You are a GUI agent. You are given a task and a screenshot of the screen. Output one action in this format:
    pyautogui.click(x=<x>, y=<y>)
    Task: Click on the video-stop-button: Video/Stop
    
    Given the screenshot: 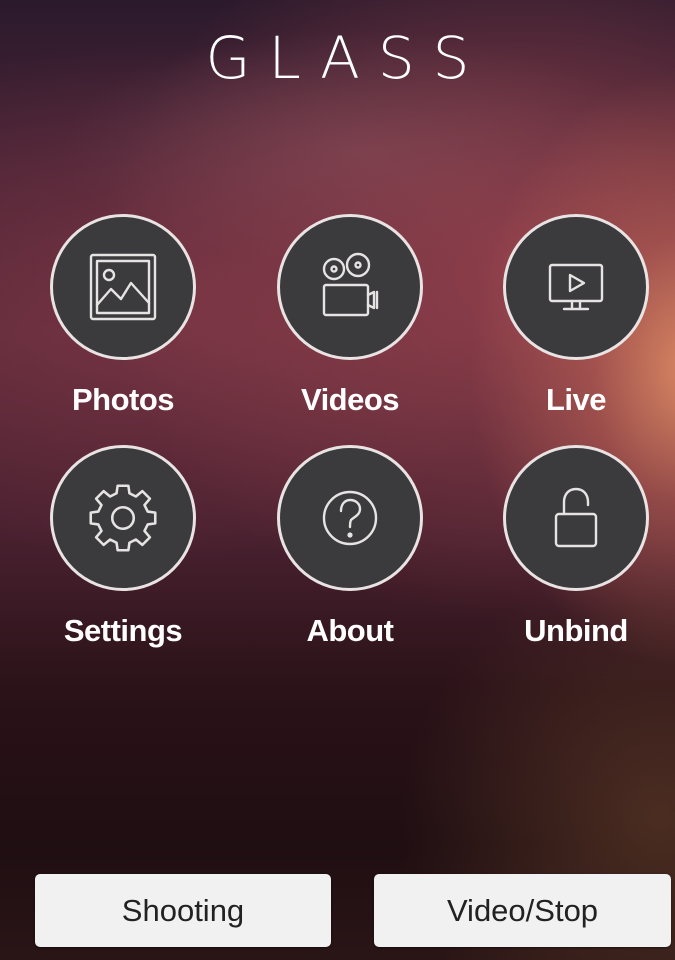 What is the action you would take?
    pyautogui.click(x=522, y=910)
    